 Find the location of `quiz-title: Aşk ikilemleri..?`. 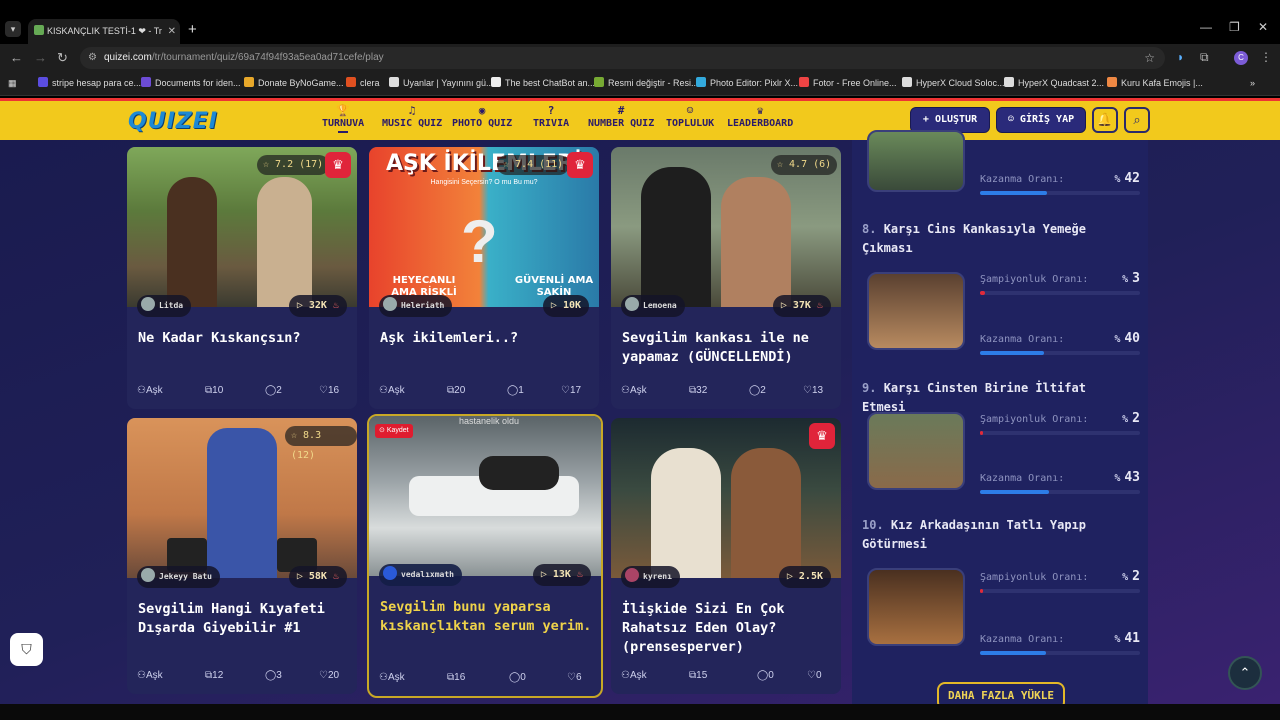

quiz-title: Aşk ikilemleri..? is located at coordinates (486, 338).